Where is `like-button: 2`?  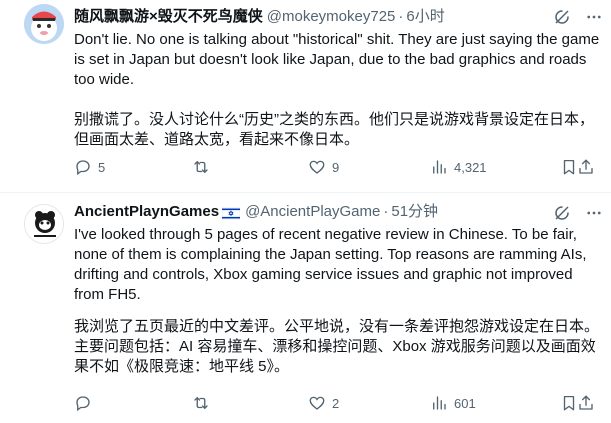 like-button: 2 is located at coordinates (323, 403).